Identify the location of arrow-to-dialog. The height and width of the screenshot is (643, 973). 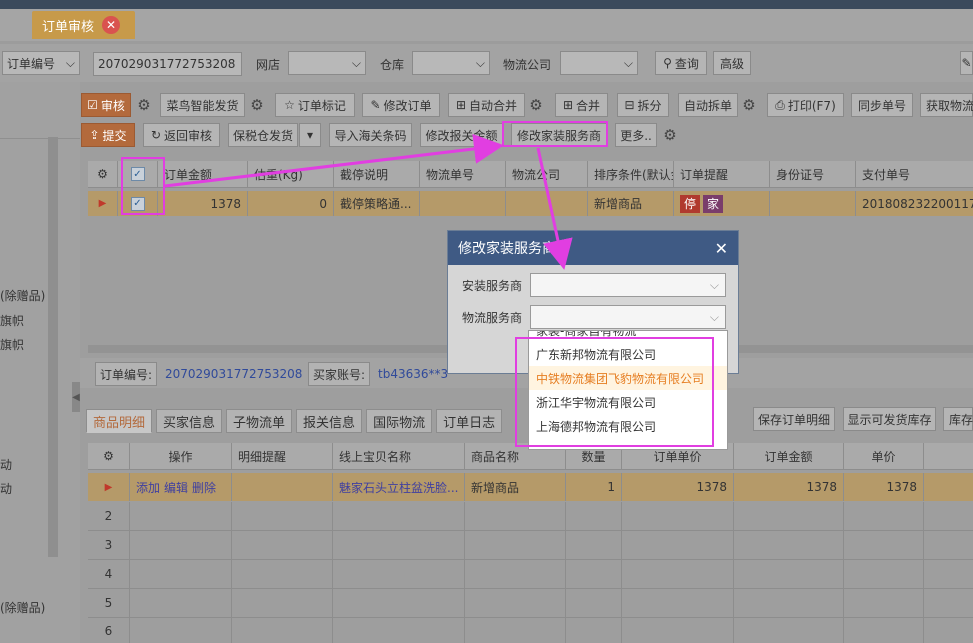
(554, 208).